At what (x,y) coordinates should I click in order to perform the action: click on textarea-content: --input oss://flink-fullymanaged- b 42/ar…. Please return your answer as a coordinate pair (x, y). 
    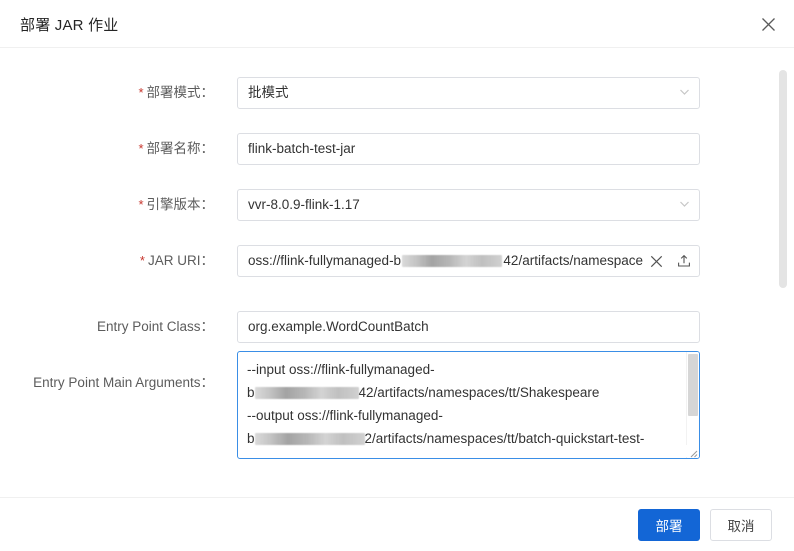
    Looking at the image, I should click on (462, 405).